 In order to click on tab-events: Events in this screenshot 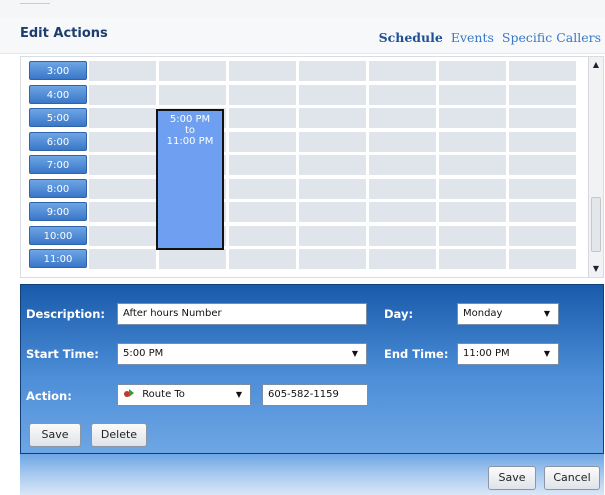, I will do `click(472, 37)`.